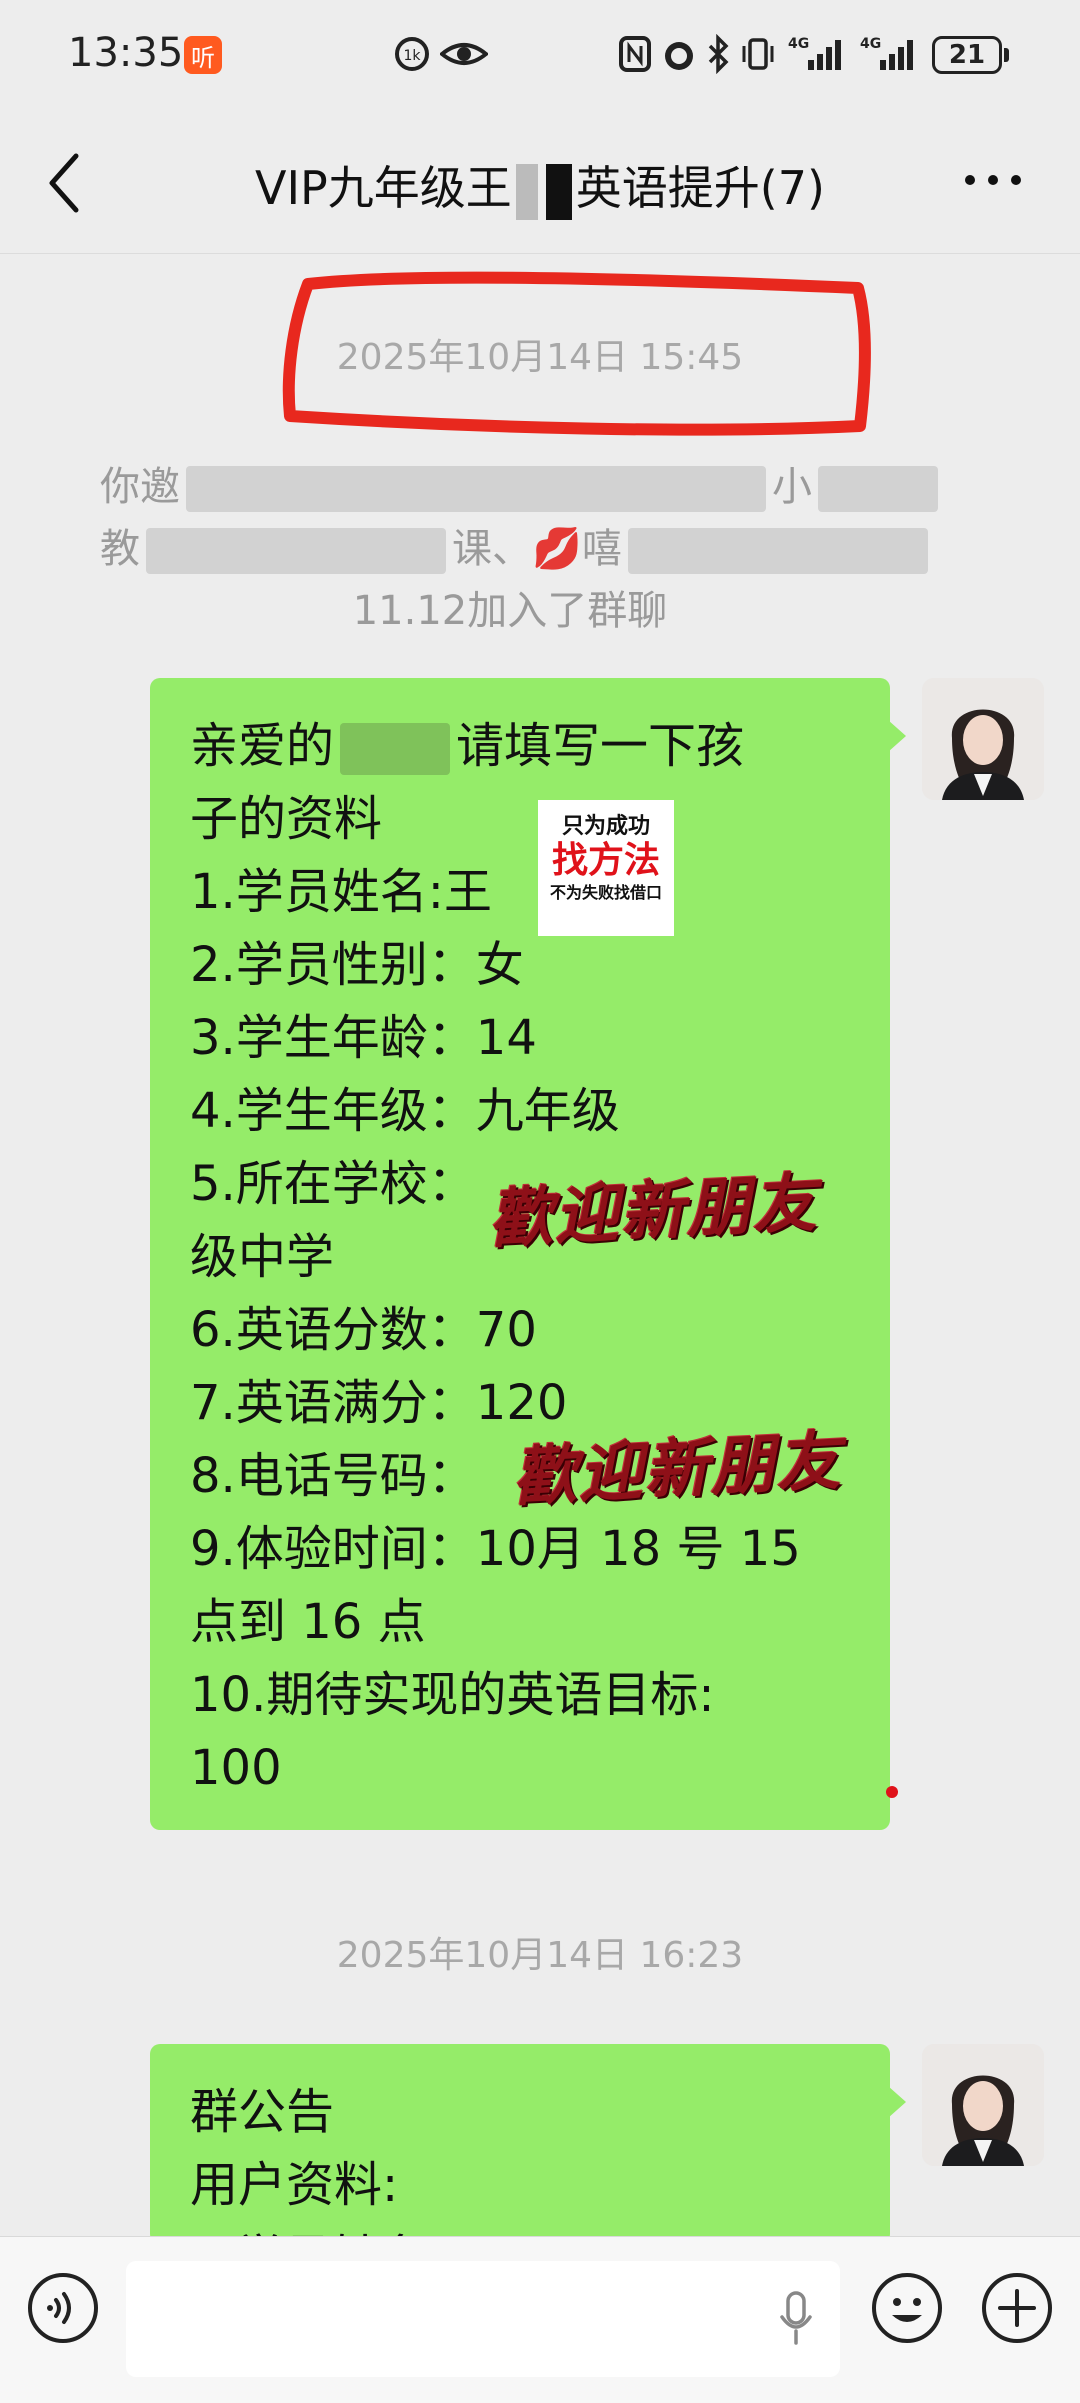 The width and height of the screenshot is (1080, 2403). What do you see at coordinates (540, 56) in the screenshot?
I see `status-bar: 13:35 听 1k 4G 4G 21` at bounding box center [540, 56].